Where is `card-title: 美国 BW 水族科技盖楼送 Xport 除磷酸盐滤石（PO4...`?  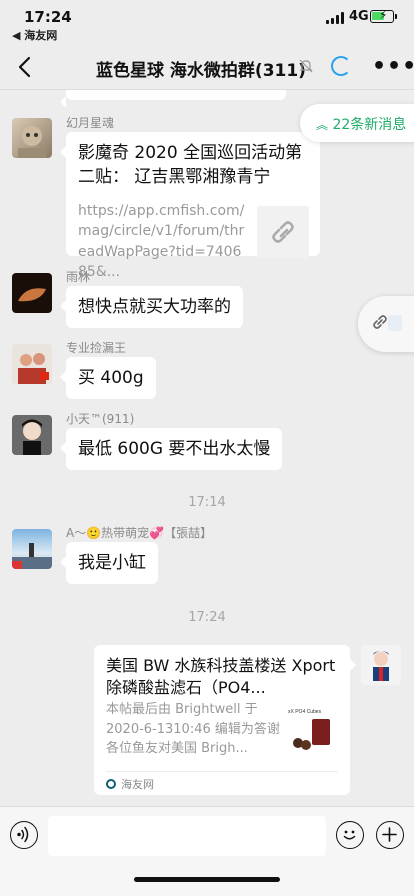
card-title: 美国 BW 水族科技盖楼送 Xport 除磷酸盐滤石（PO4... is located at coordinates (221, 677).